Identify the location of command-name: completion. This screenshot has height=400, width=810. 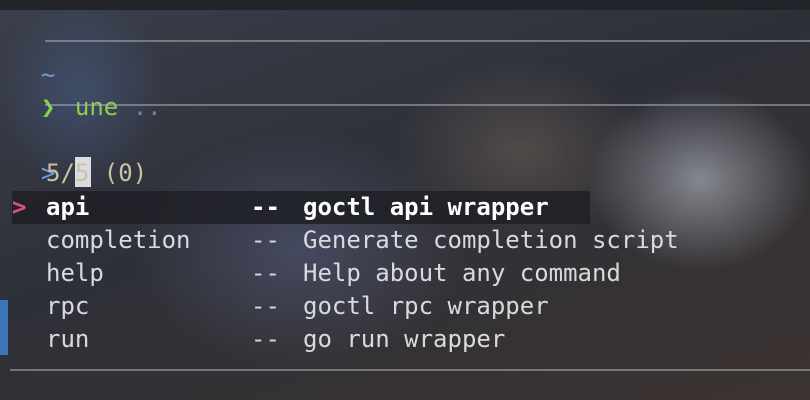
(118, 240).